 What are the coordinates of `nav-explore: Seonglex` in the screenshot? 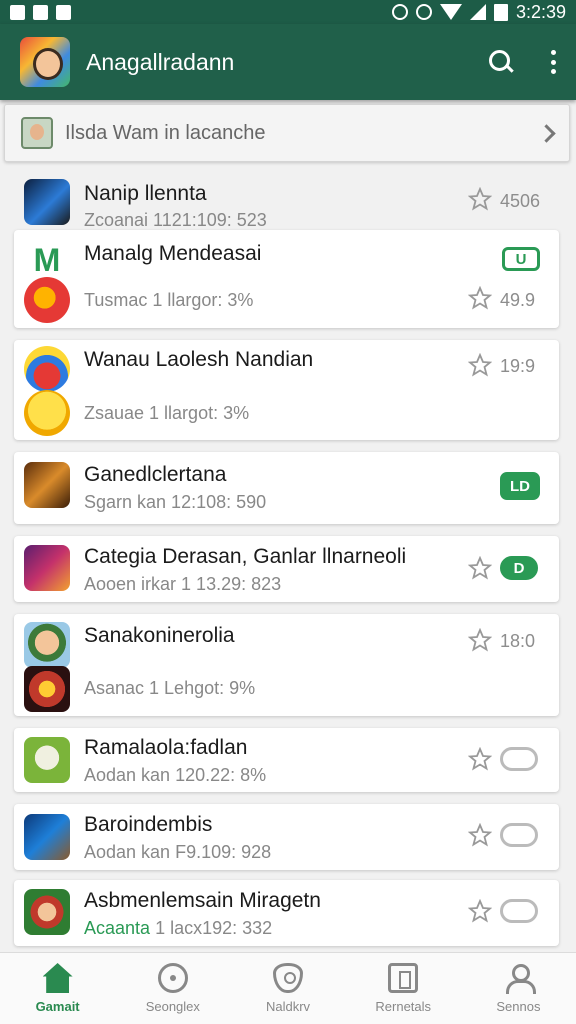 It's located at (172, 988).